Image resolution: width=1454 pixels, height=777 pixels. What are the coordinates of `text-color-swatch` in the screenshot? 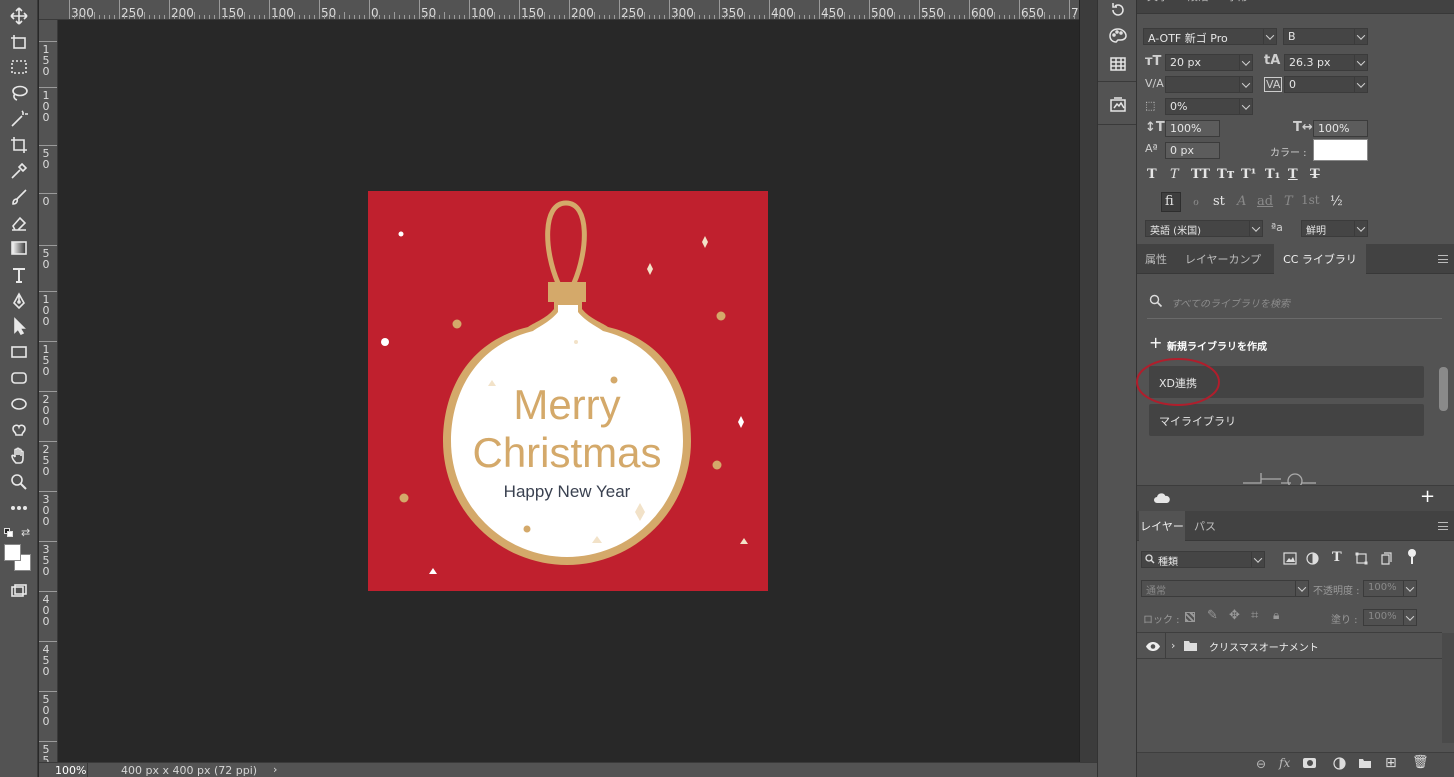 It's located at (1340, 150).